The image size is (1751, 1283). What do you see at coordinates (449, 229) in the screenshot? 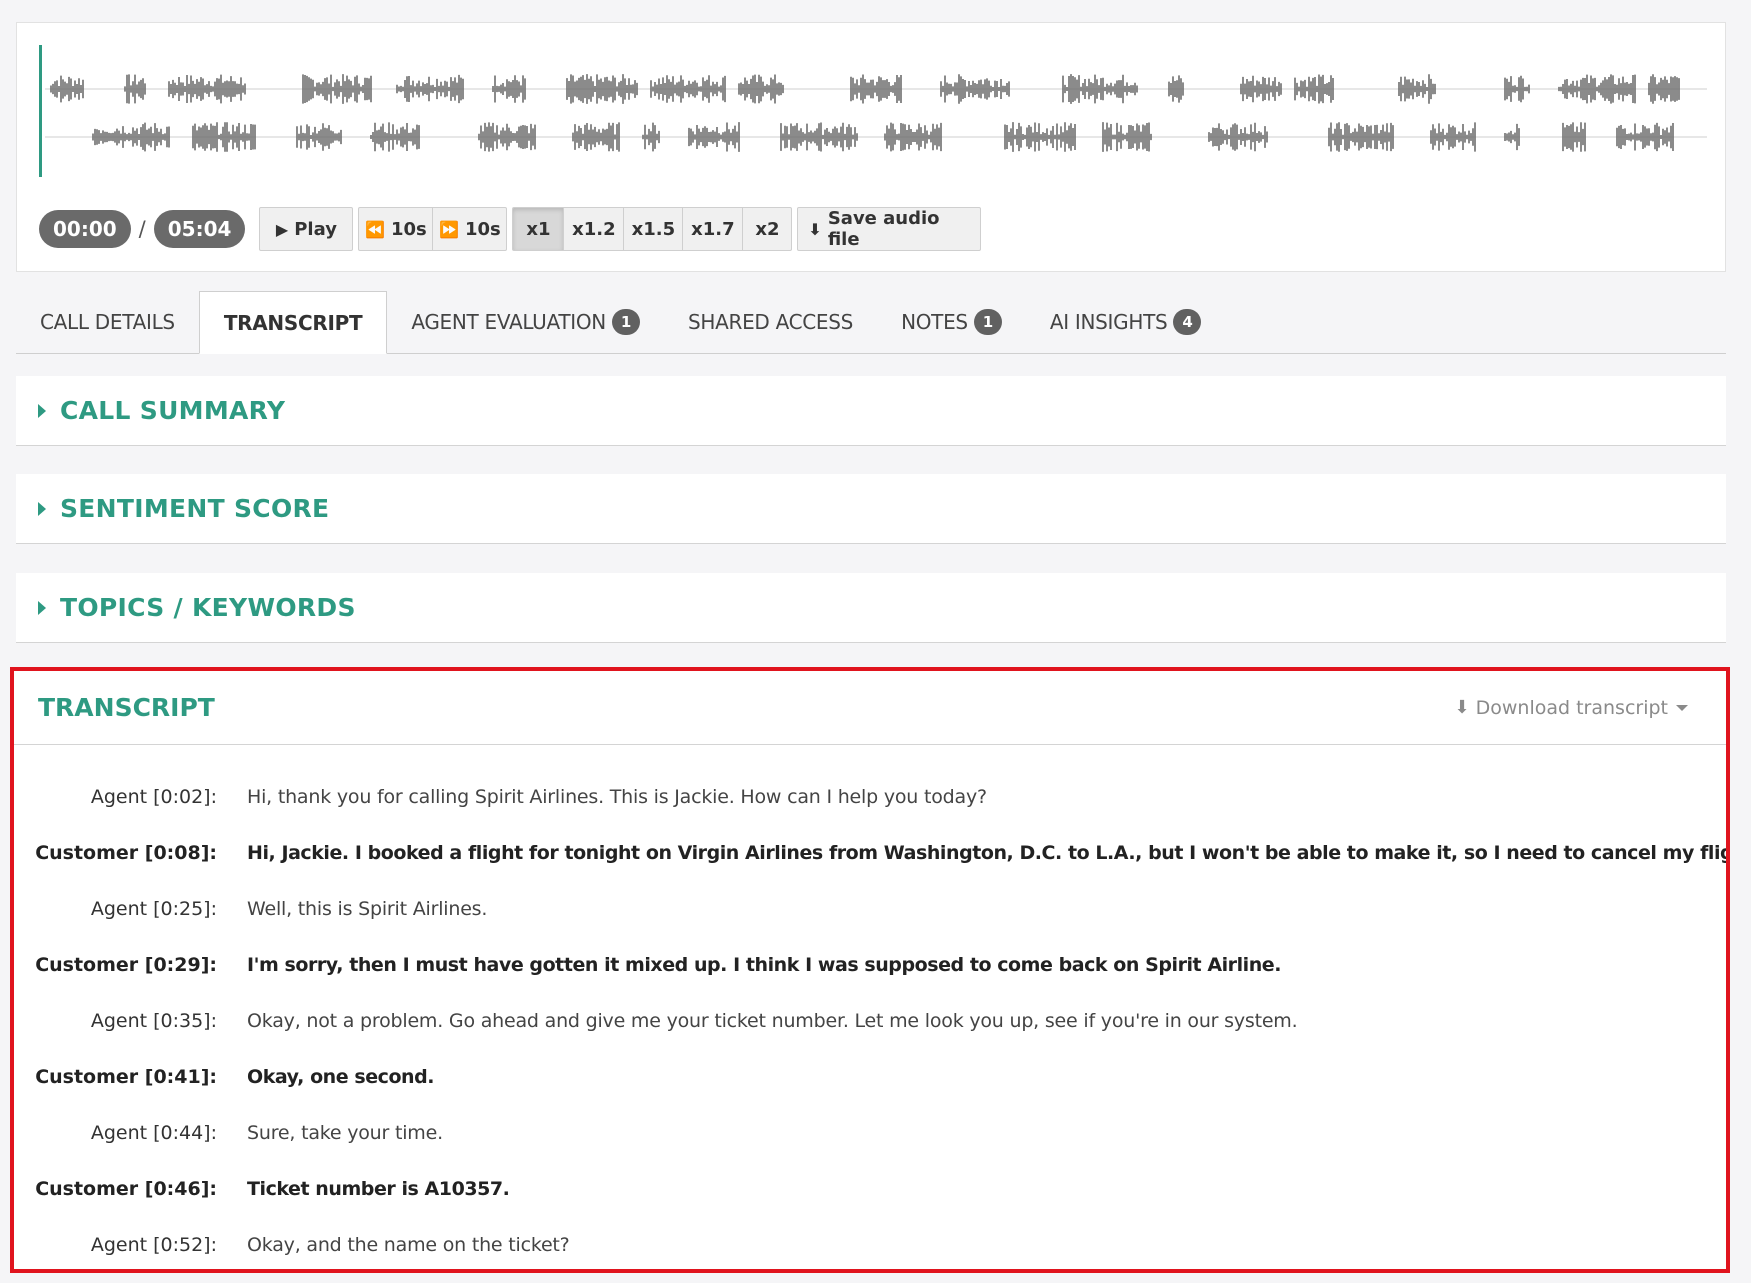
I see `fast-forward-icon: ⏩` at bounding box center [449, 229].